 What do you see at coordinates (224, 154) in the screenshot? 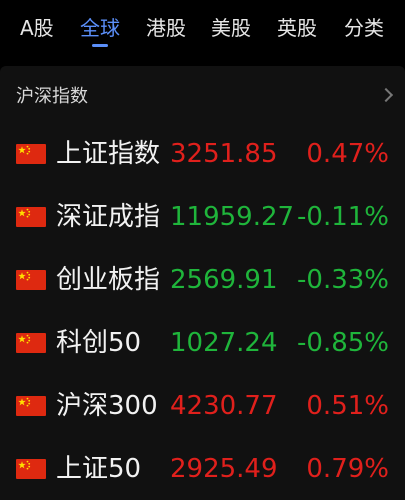
I see `index-price: 3251.85` at bounding box center [224, 154].